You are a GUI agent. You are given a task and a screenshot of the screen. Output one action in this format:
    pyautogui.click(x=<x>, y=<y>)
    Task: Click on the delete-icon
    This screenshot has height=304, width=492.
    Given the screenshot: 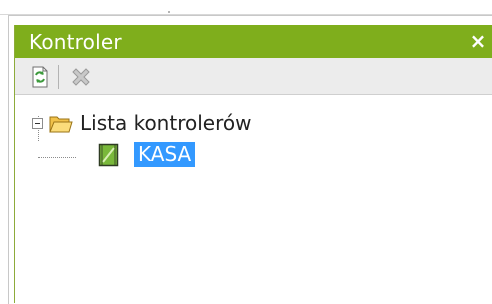 What is the action you would take?
    pyautogui.click(x=81, y=77)
    